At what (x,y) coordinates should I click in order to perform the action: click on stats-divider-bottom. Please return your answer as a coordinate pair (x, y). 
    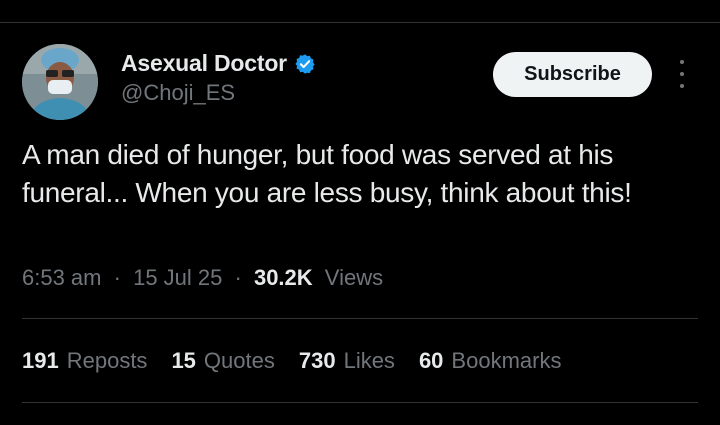
    Looking at the image, I should click on (360, 402).